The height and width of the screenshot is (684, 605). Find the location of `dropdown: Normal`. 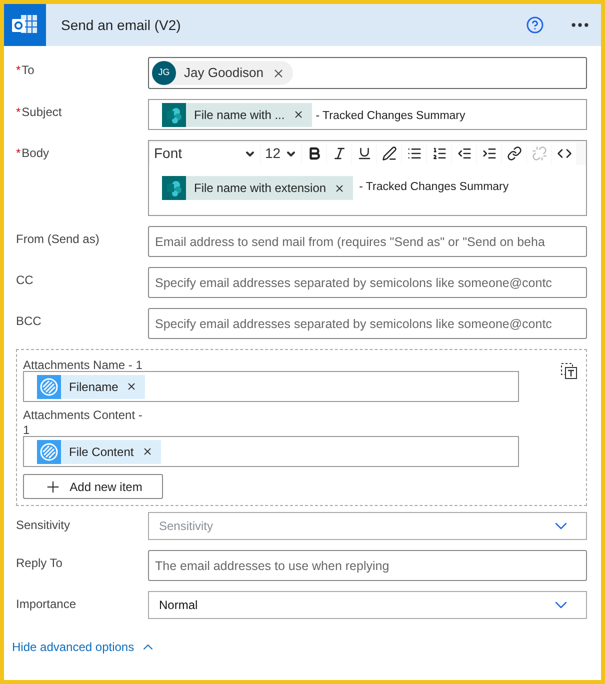

dropdown: Normal is located at coordinates (367, 605).